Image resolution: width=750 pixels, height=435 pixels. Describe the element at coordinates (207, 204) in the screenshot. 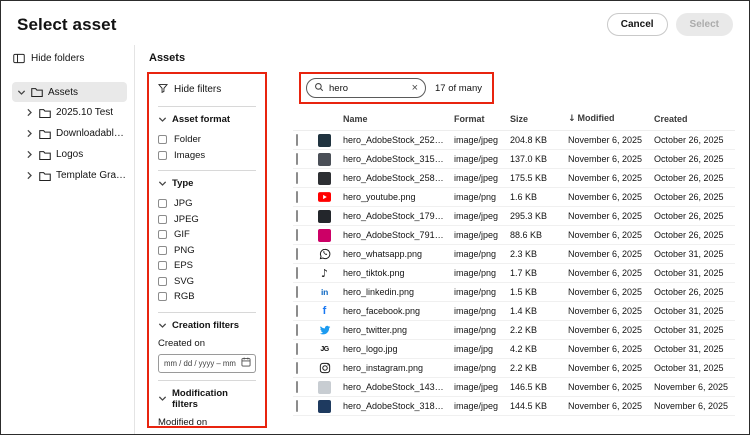

I see `filter-option: JPG` at that location.